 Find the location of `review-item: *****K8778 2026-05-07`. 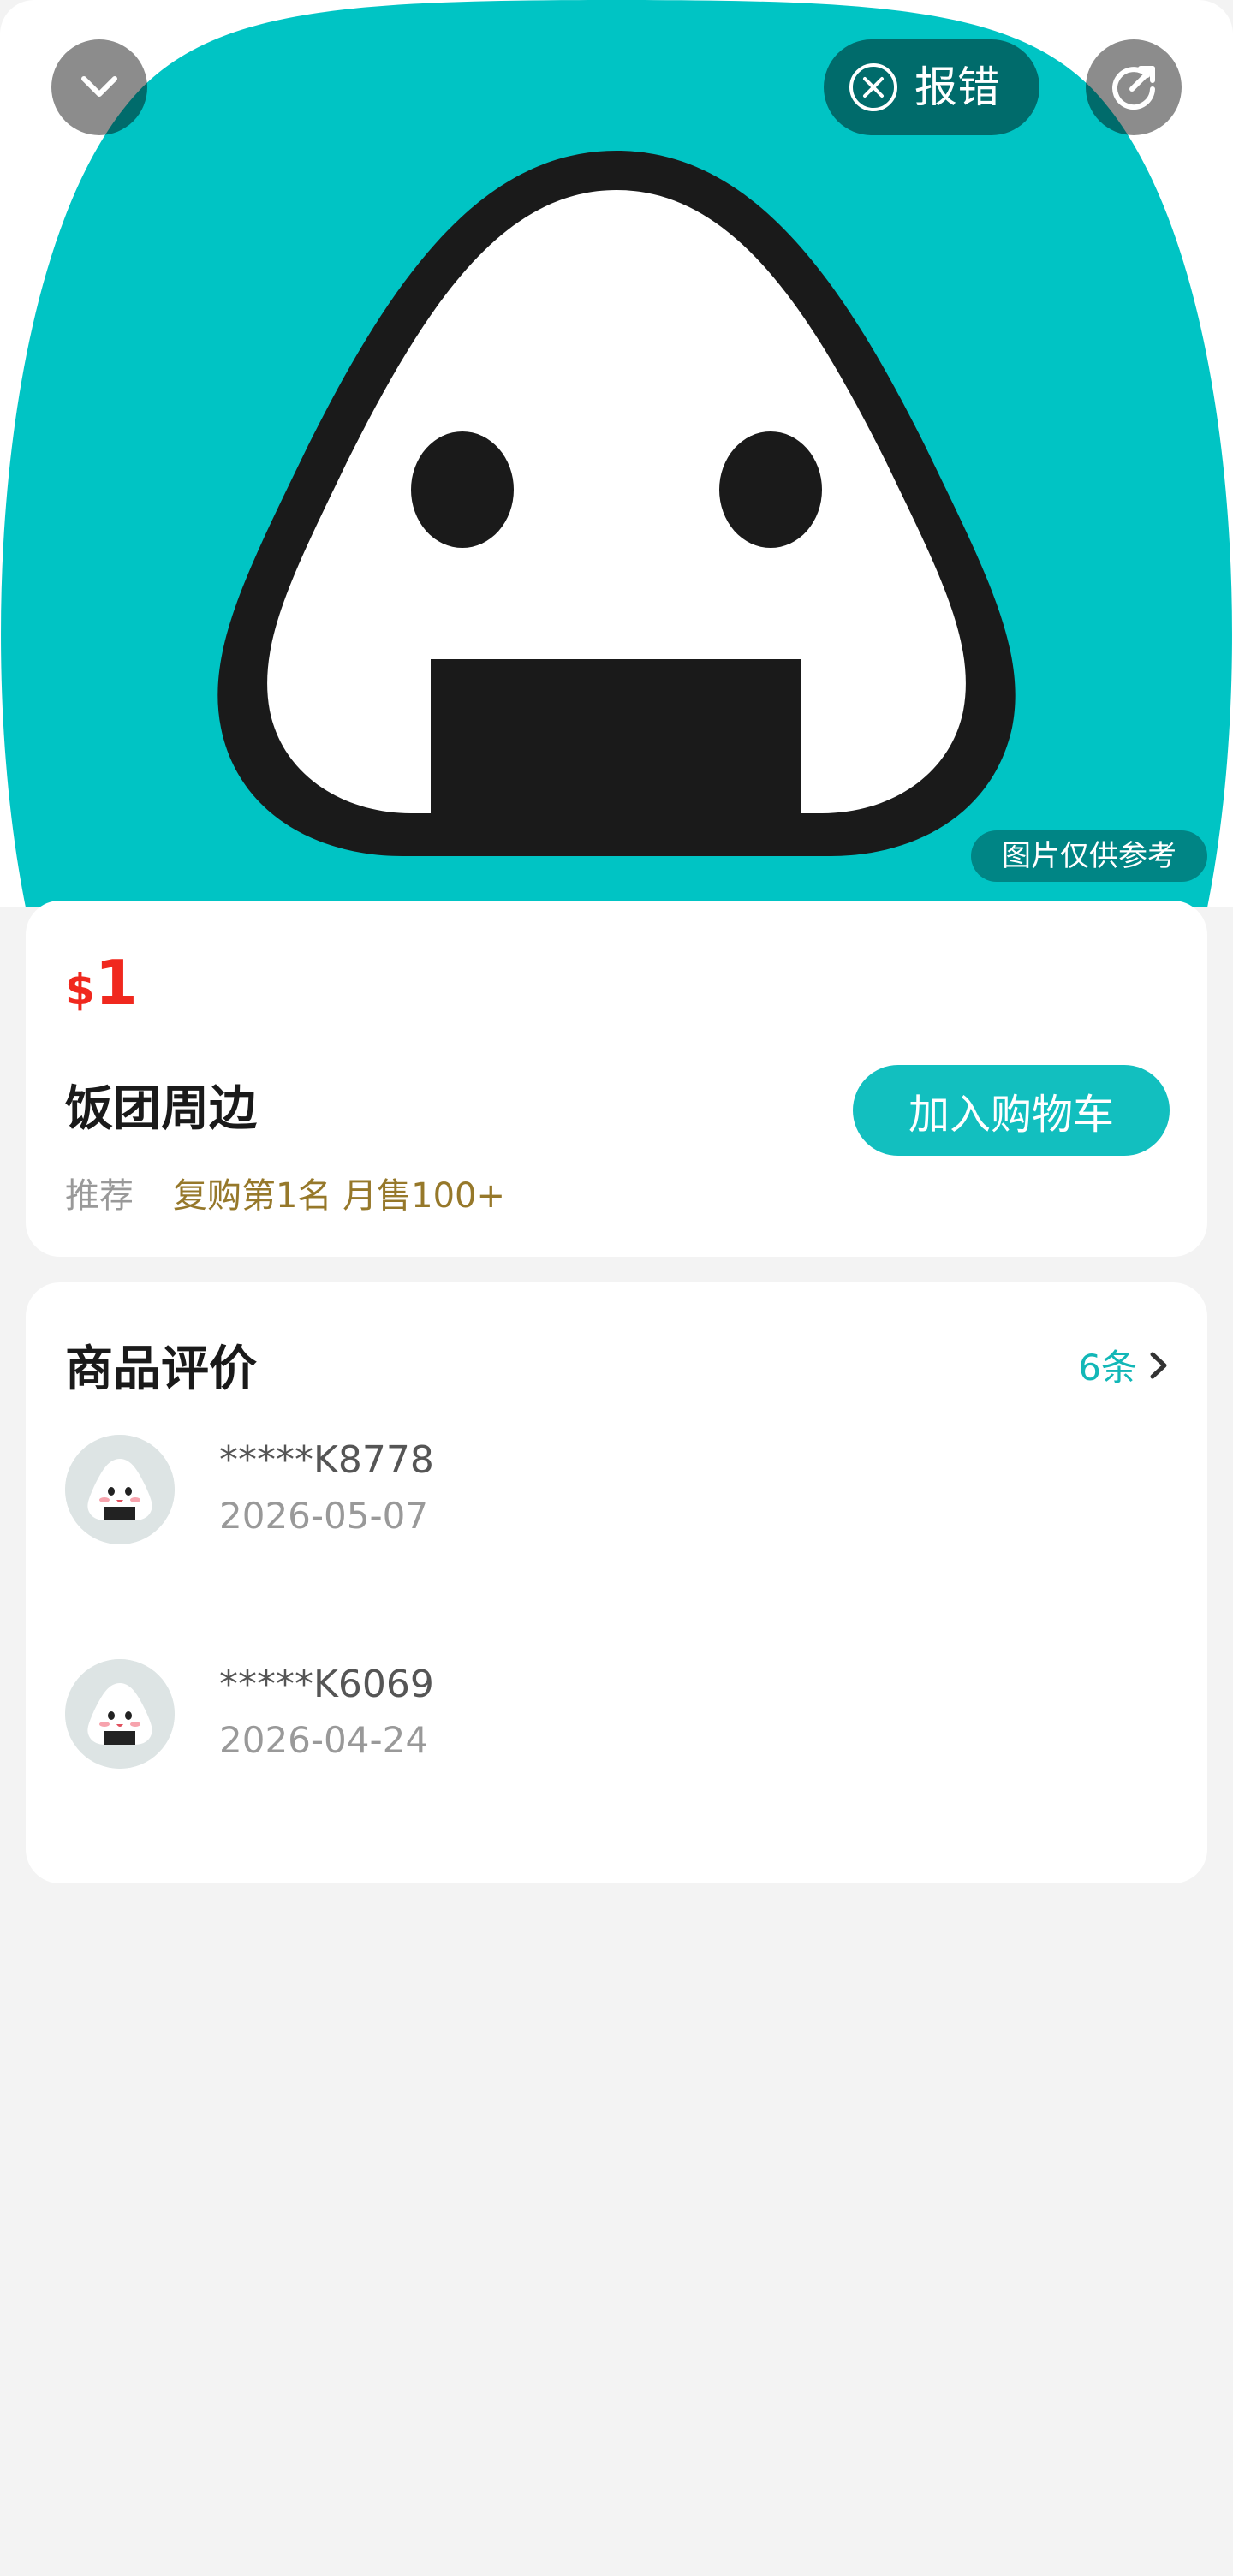

review-item: *****K8778 2026-05-07 is located at coordinates (617, 1490).